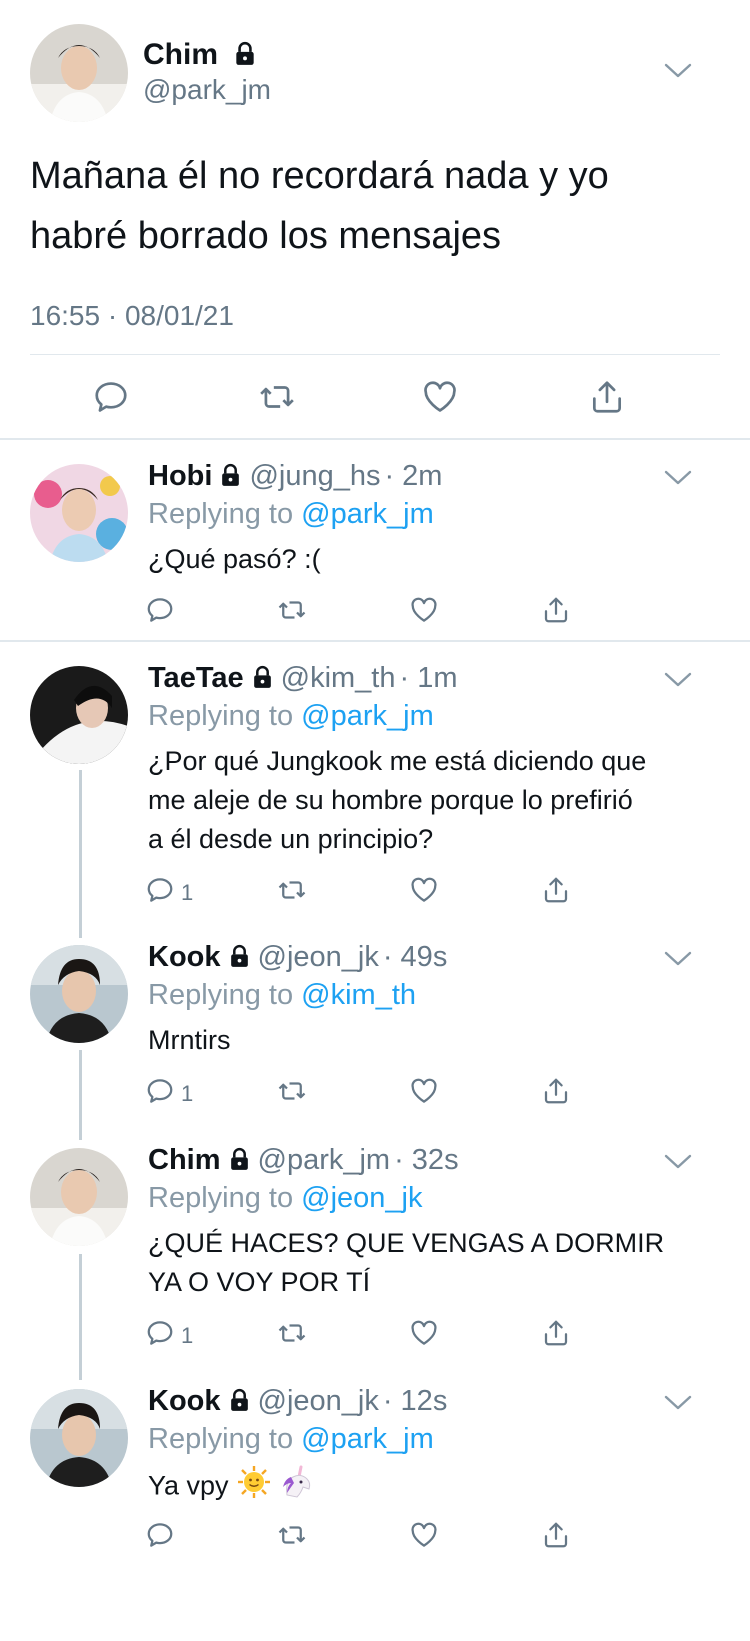 The image size is (750, 1641). I want to click on reply-author-handle: @park_jm, so click(324, 1160).